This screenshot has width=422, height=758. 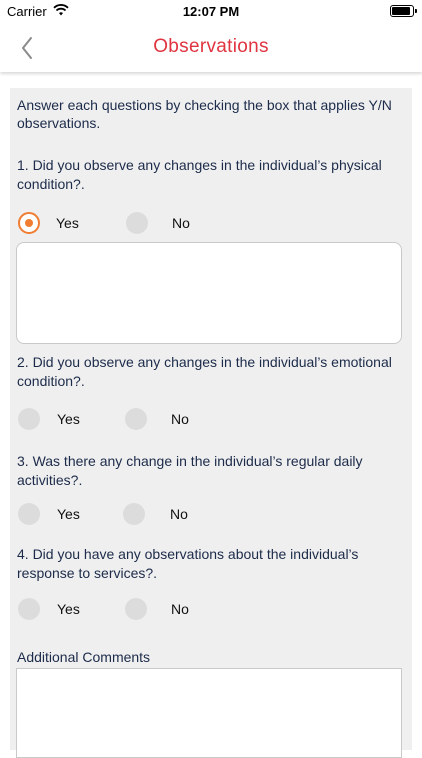 I want to click on question-3-no-label: No, so click(x=179, y=514).